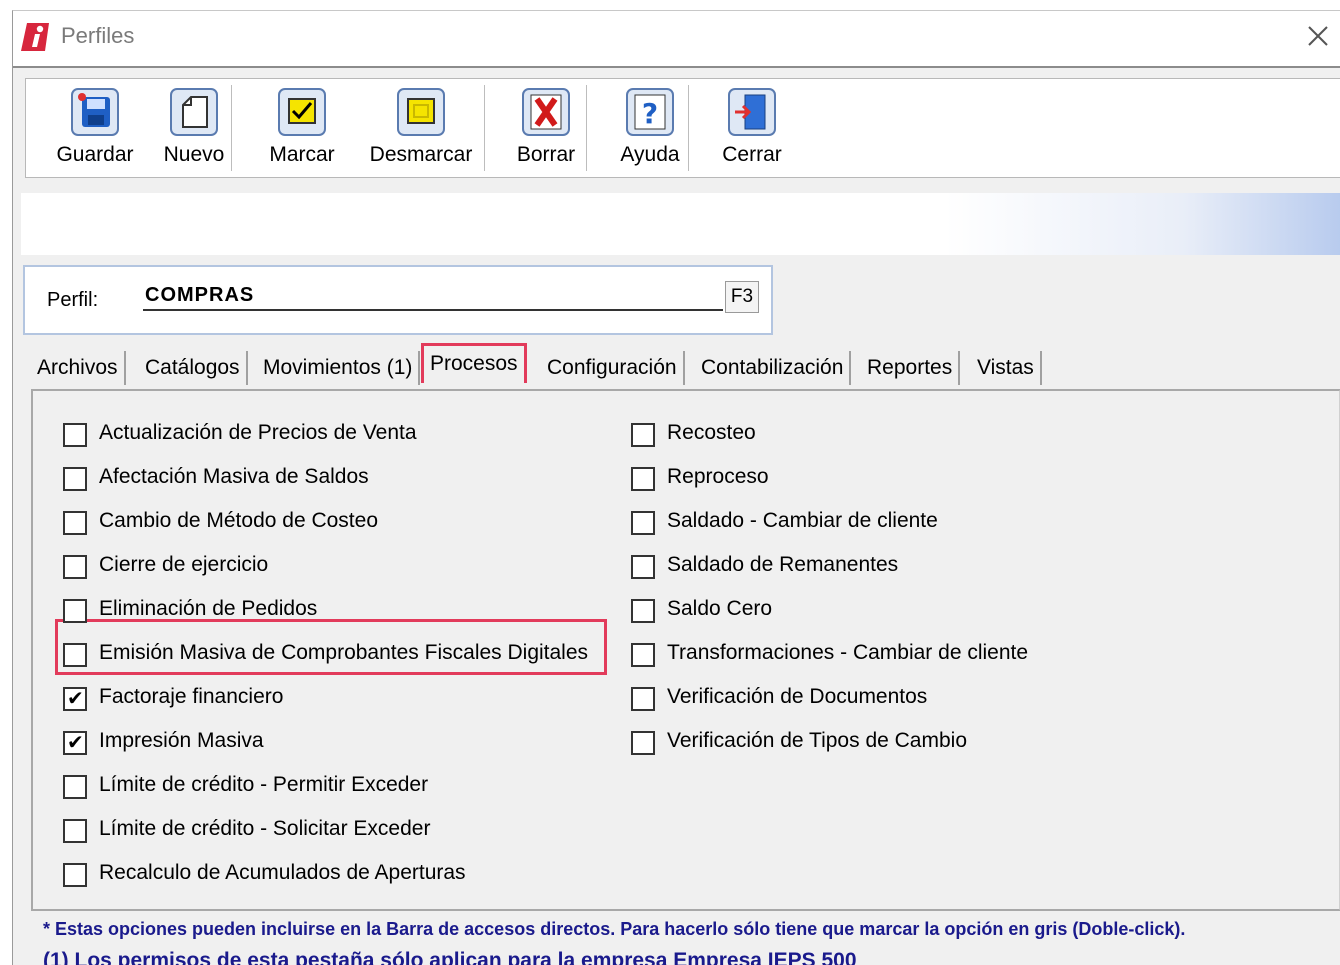 The image size is (1340, 965). What do you see at coordinates (797, 696) in the screenshot?
I see `option-label: Verificación de Documentos` at bounding box center [797, 696].